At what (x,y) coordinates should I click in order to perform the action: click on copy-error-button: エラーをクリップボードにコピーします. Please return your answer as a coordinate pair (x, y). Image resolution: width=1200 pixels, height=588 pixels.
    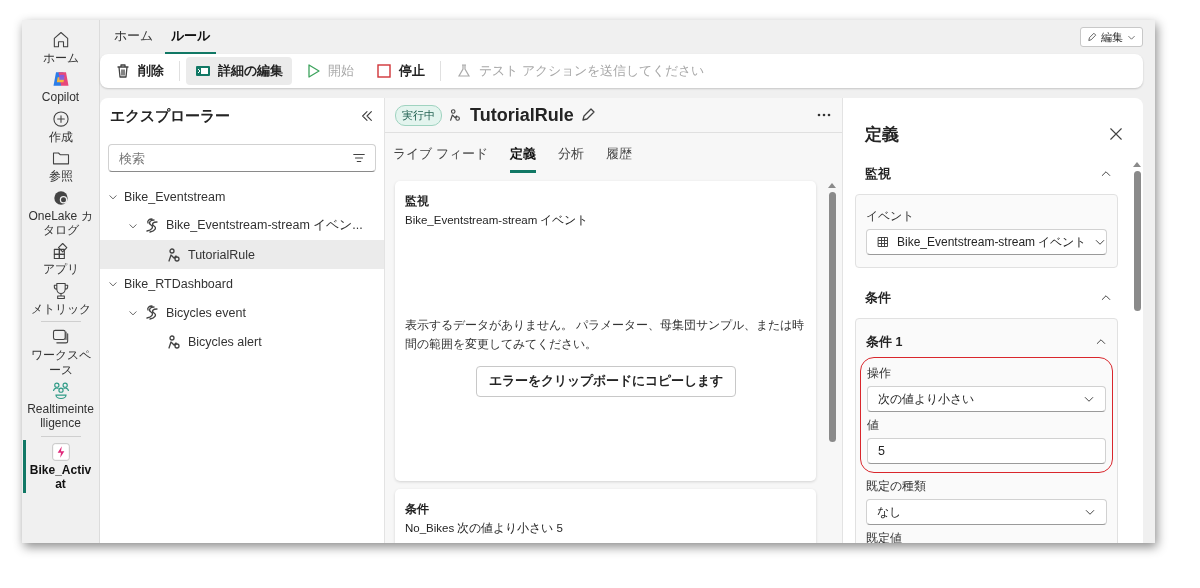
    Looking at the image, I should click on (605, 382).